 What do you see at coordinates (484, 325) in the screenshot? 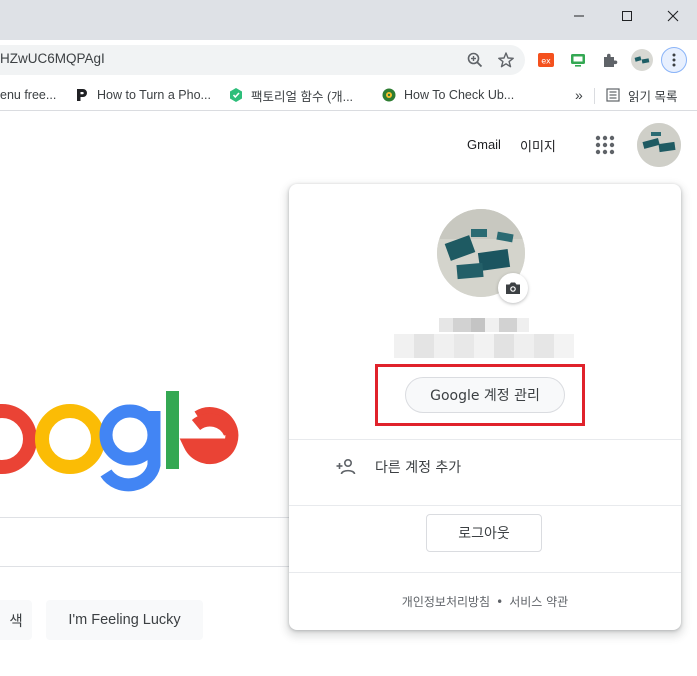
I see `account-name-redacted` at bounding box center [484, 325].